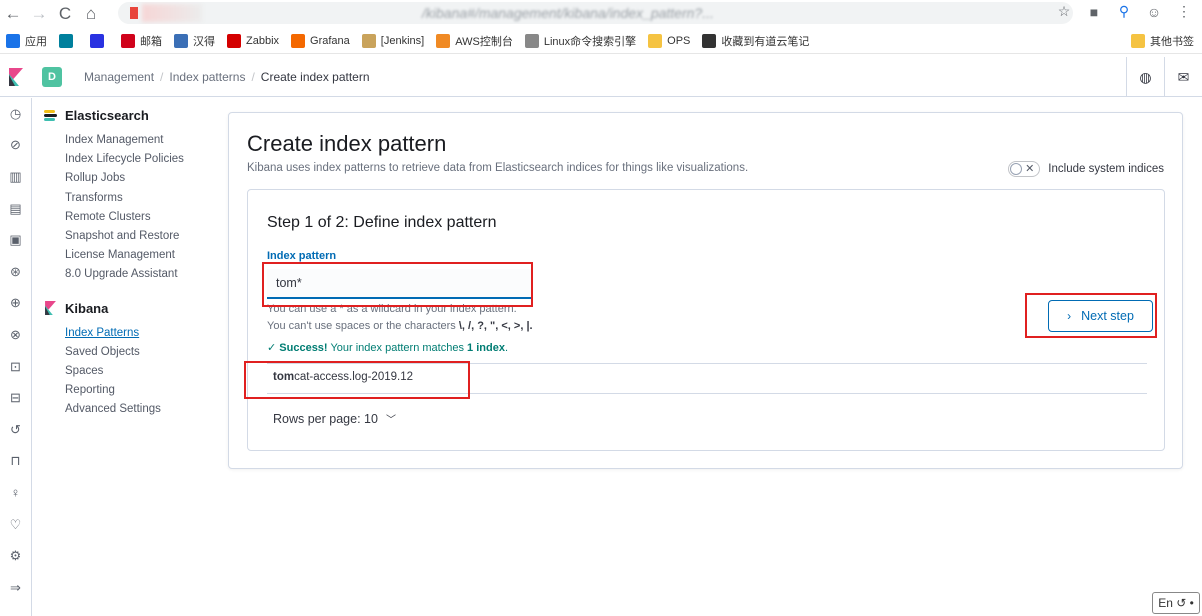 The width and height of the screenshot is (1202, 616). I want to click on apps-grid-icon, so click(13, 40).